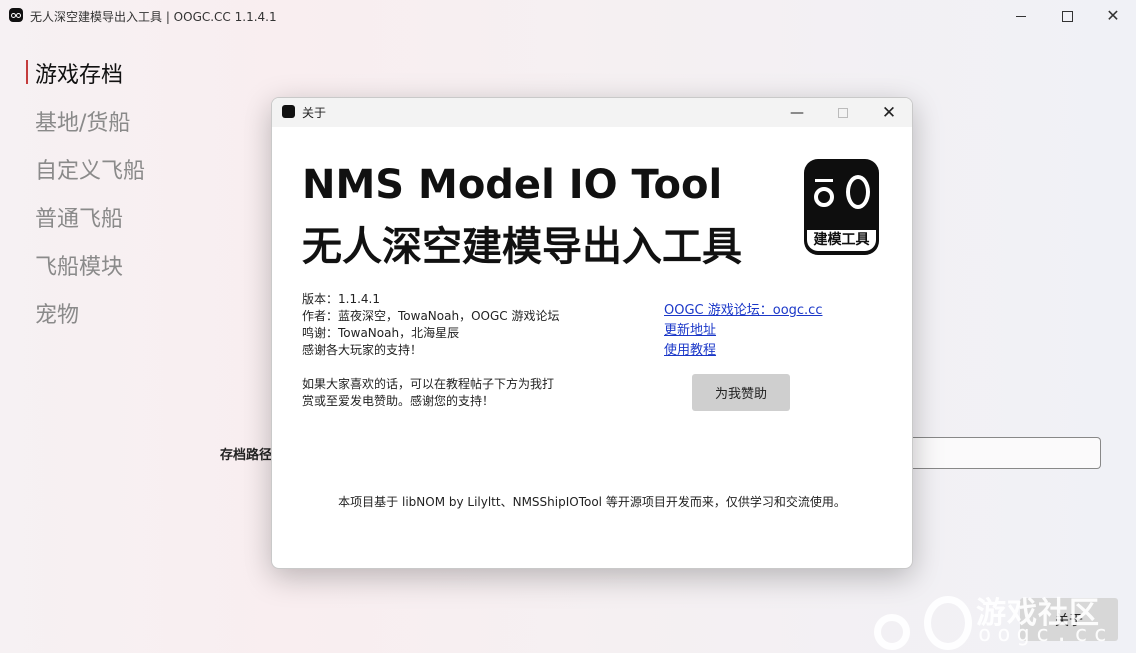 This screenshot has height=653, width=1136. I want to click on save-path-label: 存档路径, so click(246, 455).